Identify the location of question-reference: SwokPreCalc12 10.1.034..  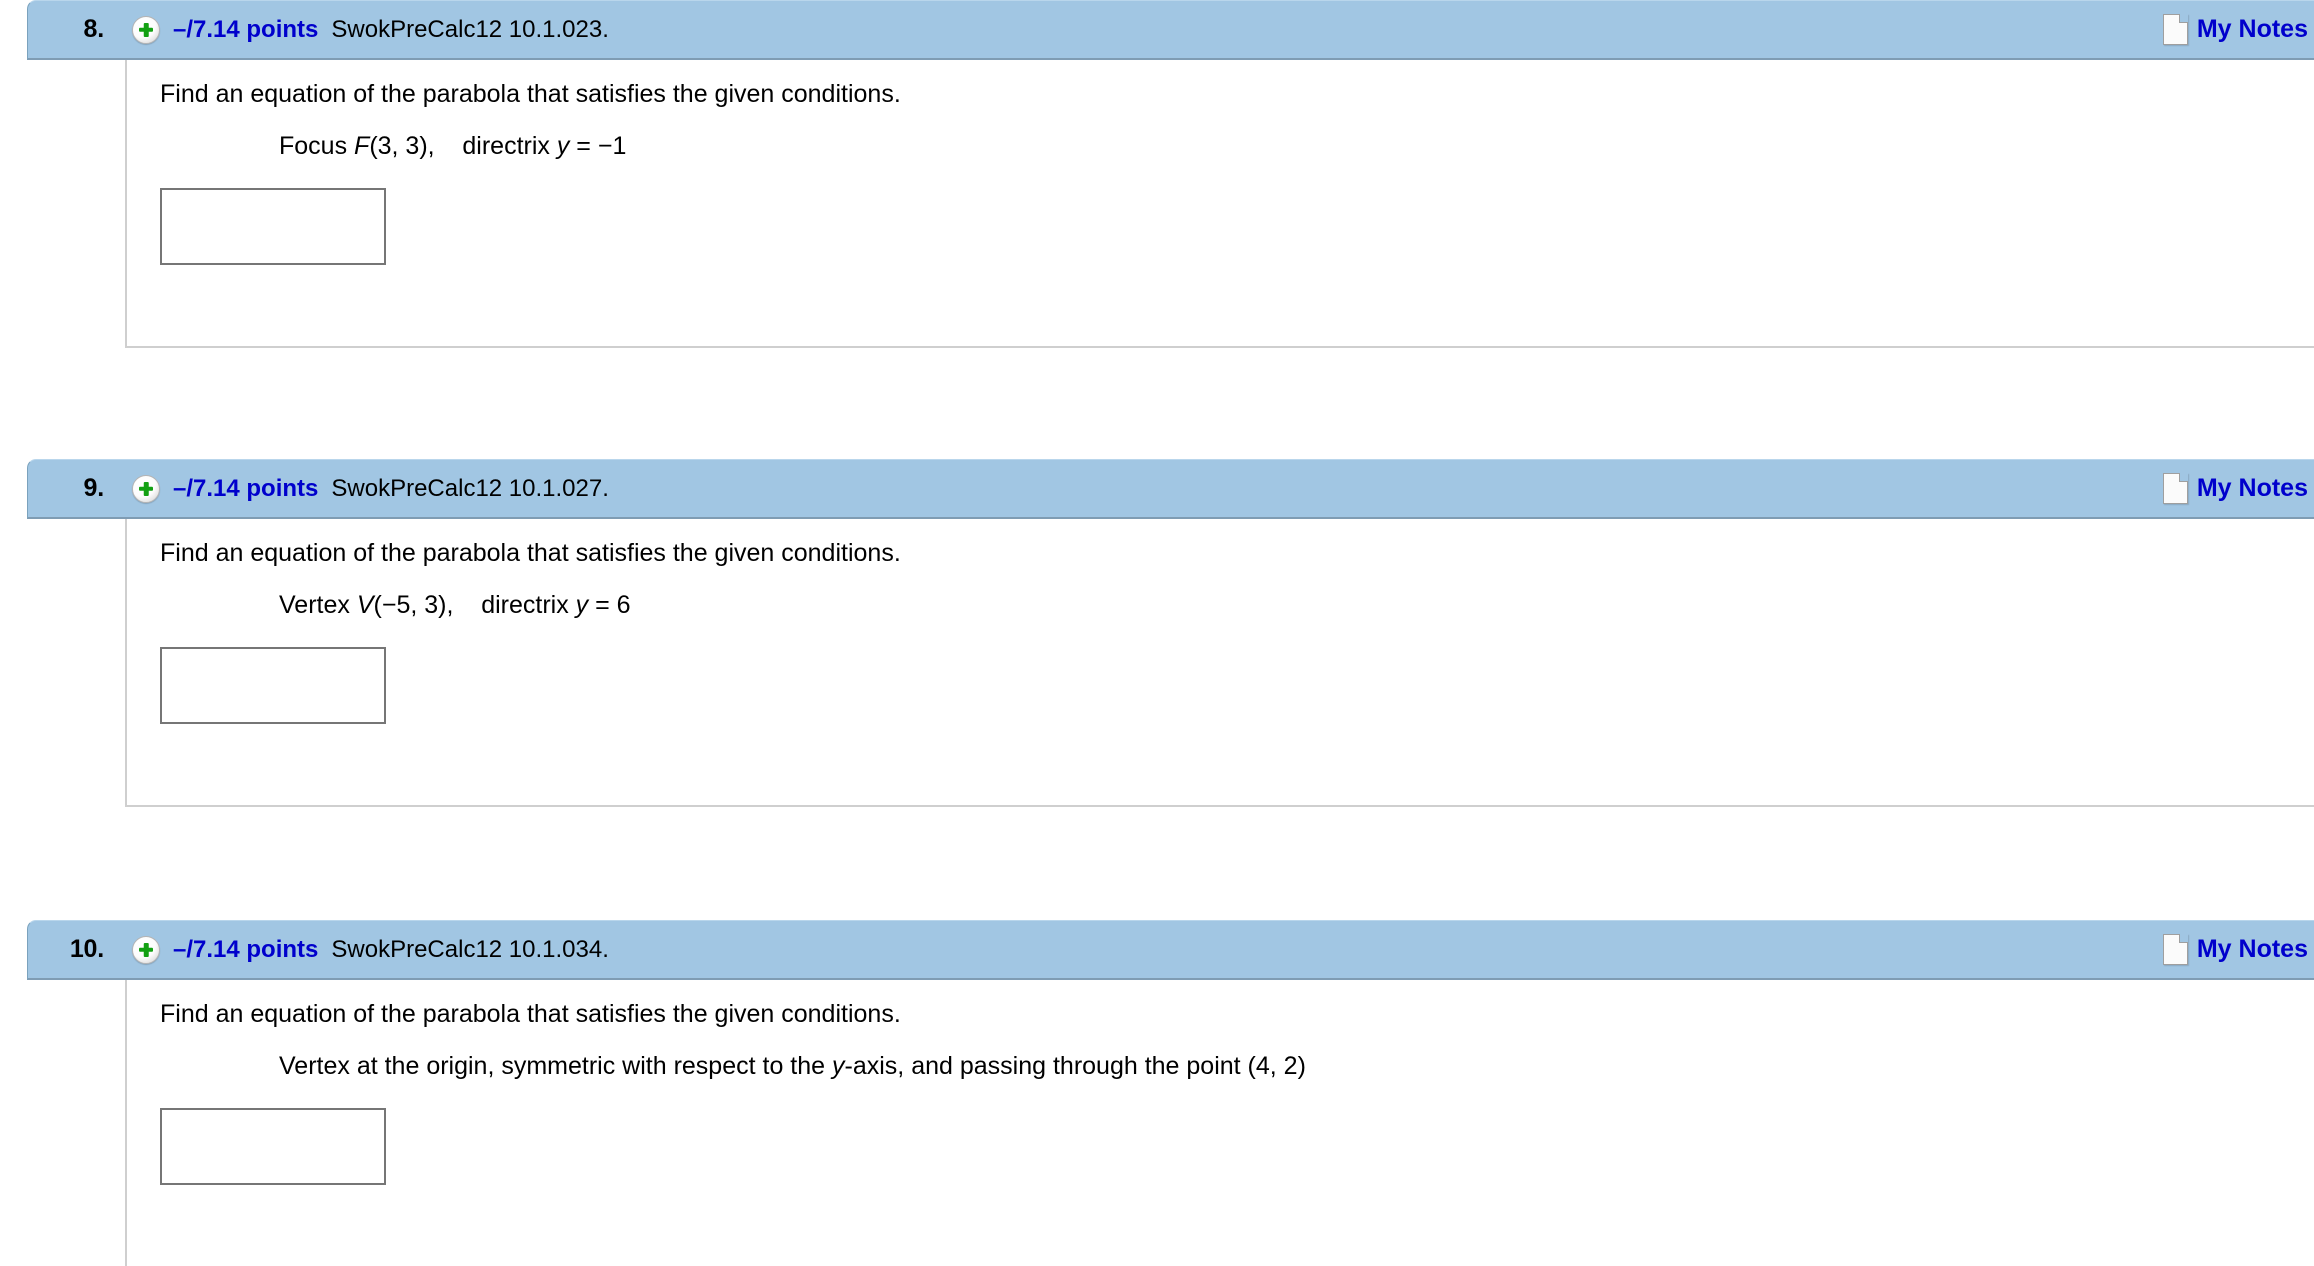
(470, 949).